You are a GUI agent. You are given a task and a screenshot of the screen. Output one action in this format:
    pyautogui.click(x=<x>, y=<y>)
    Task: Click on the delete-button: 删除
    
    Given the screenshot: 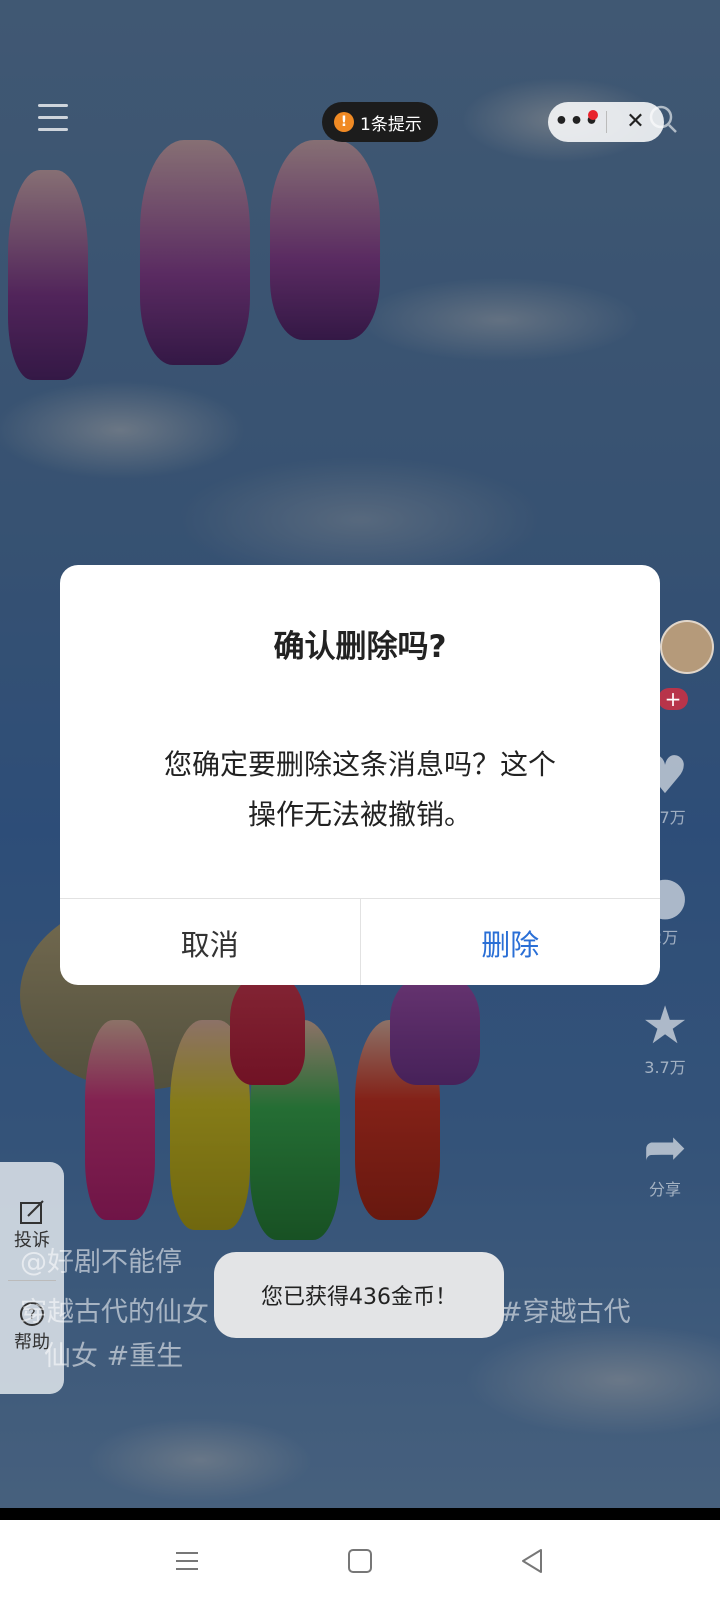 What is the action you would take?
    pyautogui.click(x=511, y=942)
    